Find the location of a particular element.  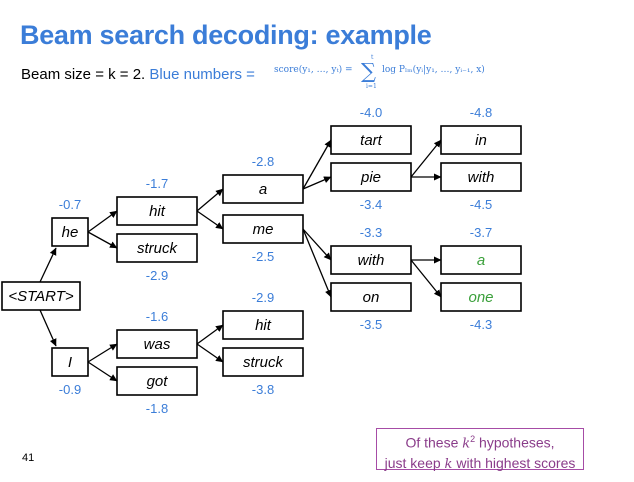

tree-edge-me-with1 is located at coordinates (317, 244).